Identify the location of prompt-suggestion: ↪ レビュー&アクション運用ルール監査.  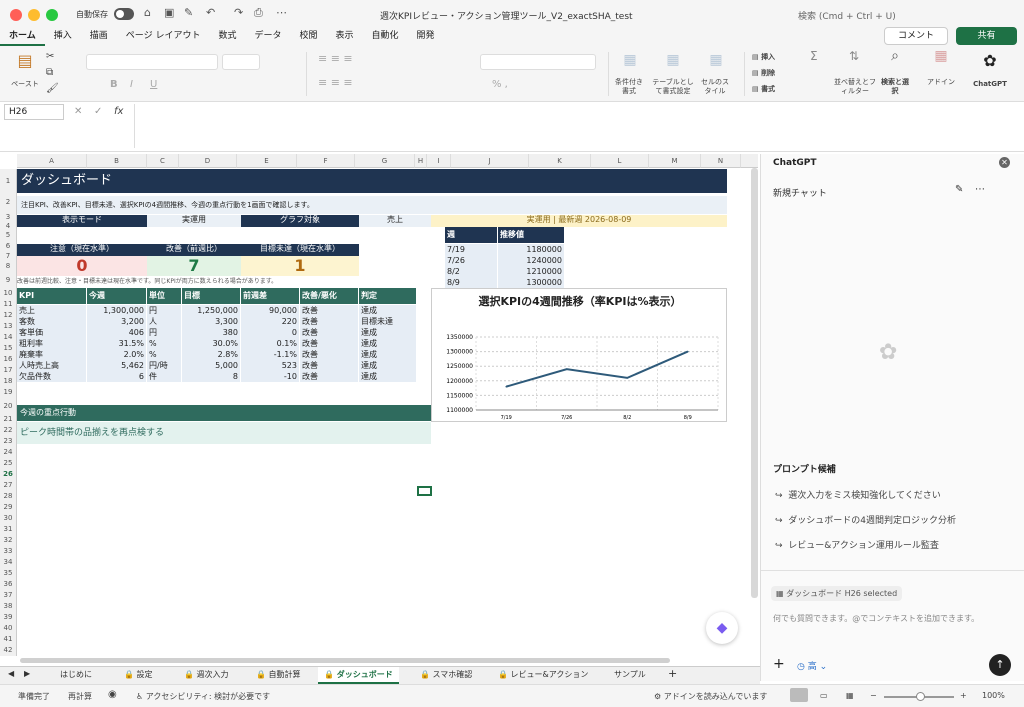
(857, 544).